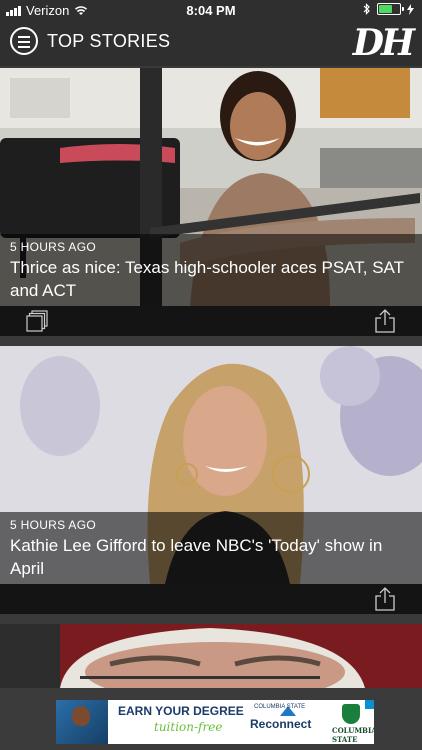 Image resolution: width=422 pixels, height=750 pixels. What do you see at coordinates (384, 43) in the screenshot?
I see `dh-logo: DH` at bounding box center [384, 43].